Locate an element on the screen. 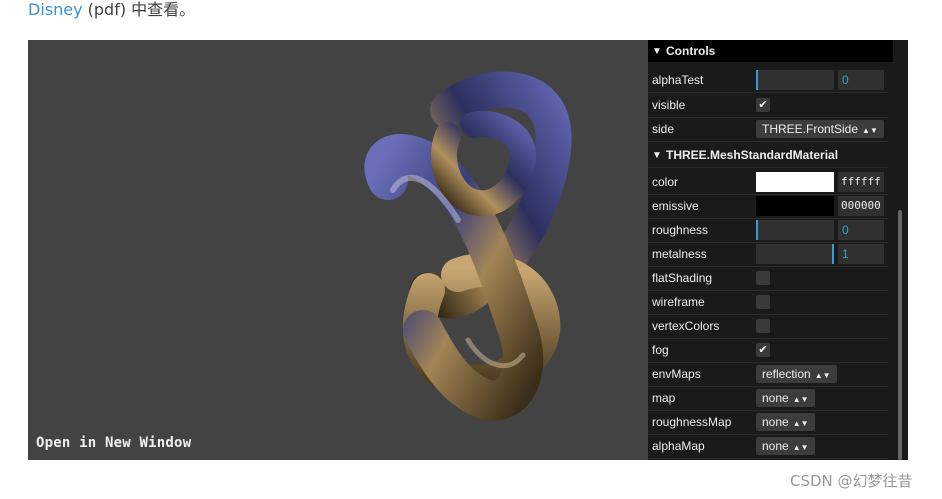 The height and width of the screenshot is (499, 942). metalness-slider is located at coordinates (795, 254).